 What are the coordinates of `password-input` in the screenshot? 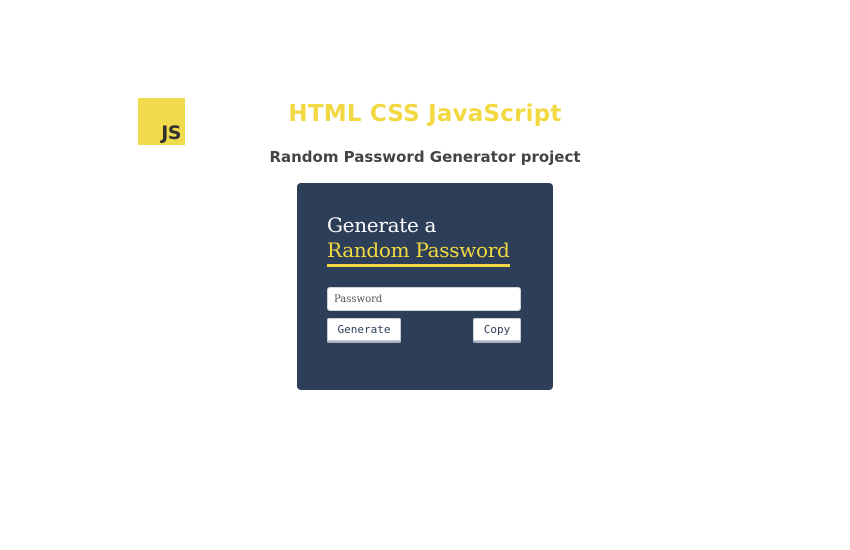 It's located at (424, 299).